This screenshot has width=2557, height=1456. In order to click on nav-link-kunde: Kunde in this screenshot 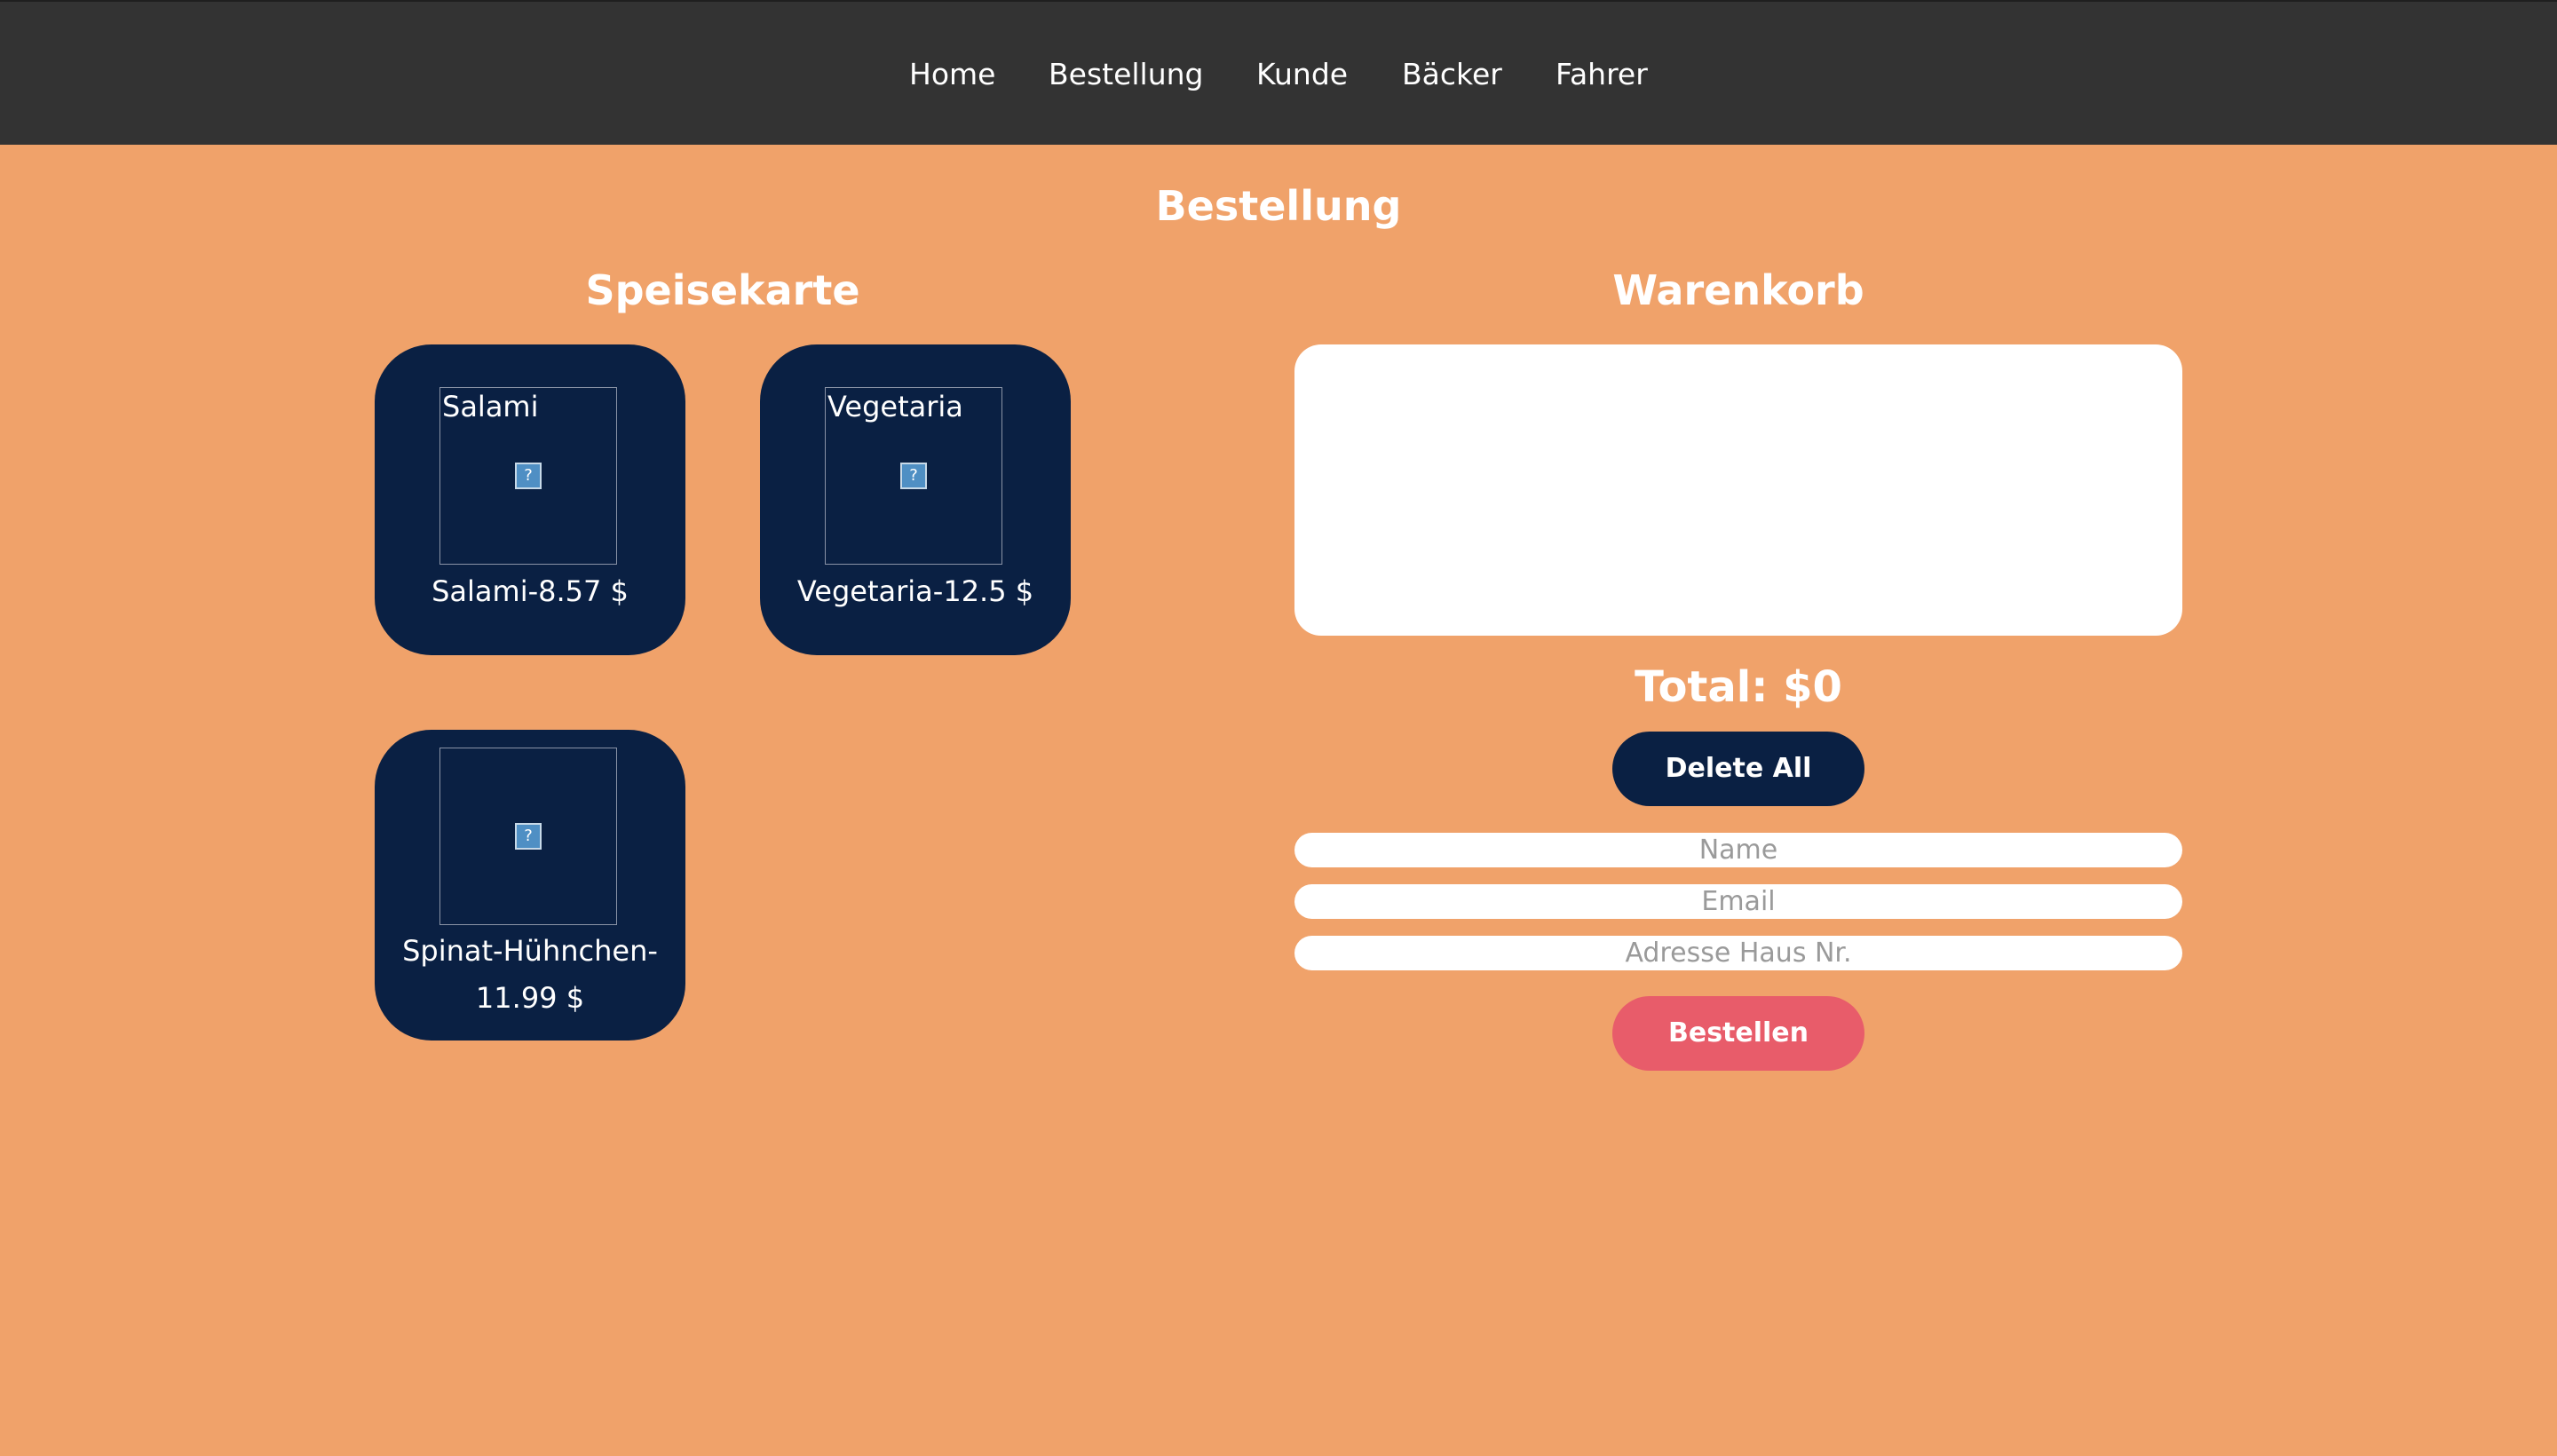, I will do `click(1302, 74)`.